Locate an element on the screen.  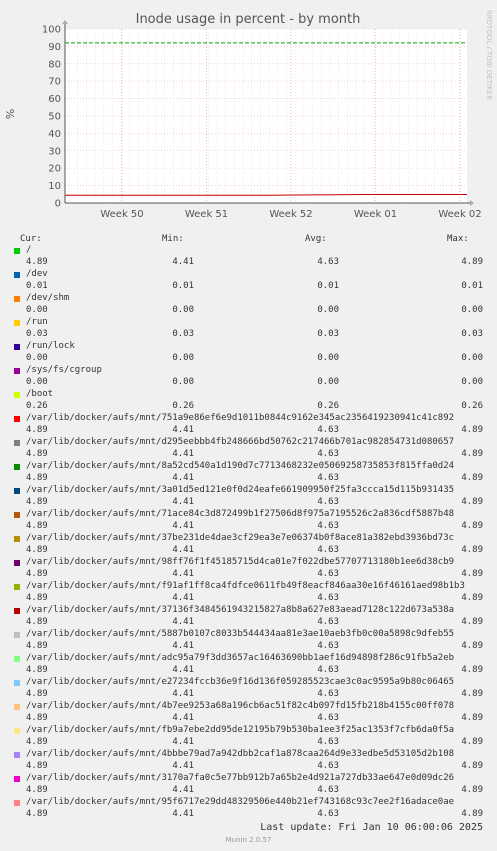
y-tick-label: 80 is located at coordinates (54, 64).